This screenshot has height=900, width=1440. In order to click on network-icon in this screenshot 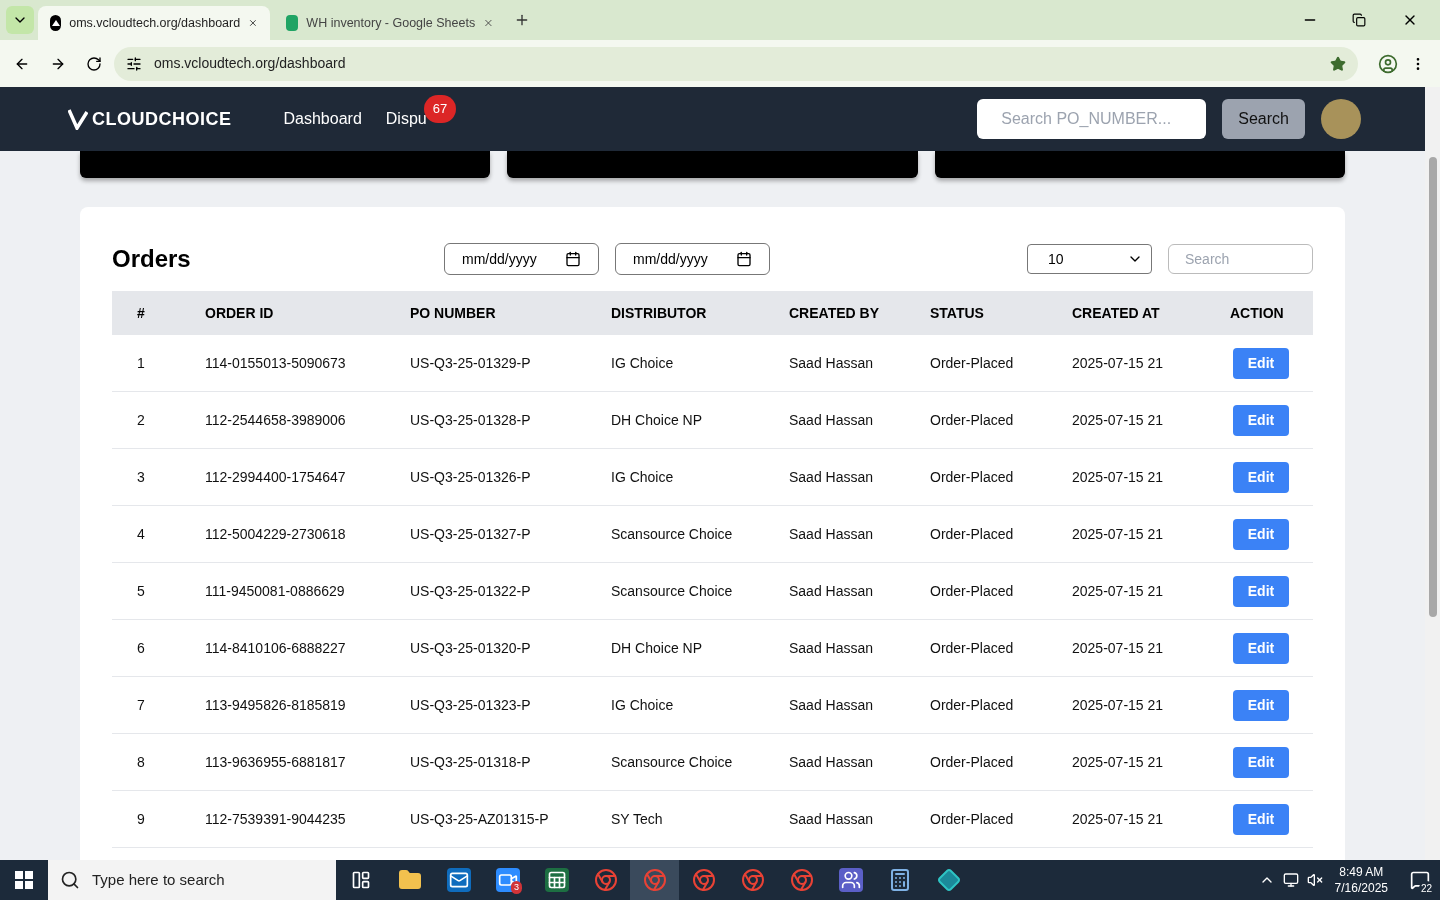, I will do `click(1290, 880)`.